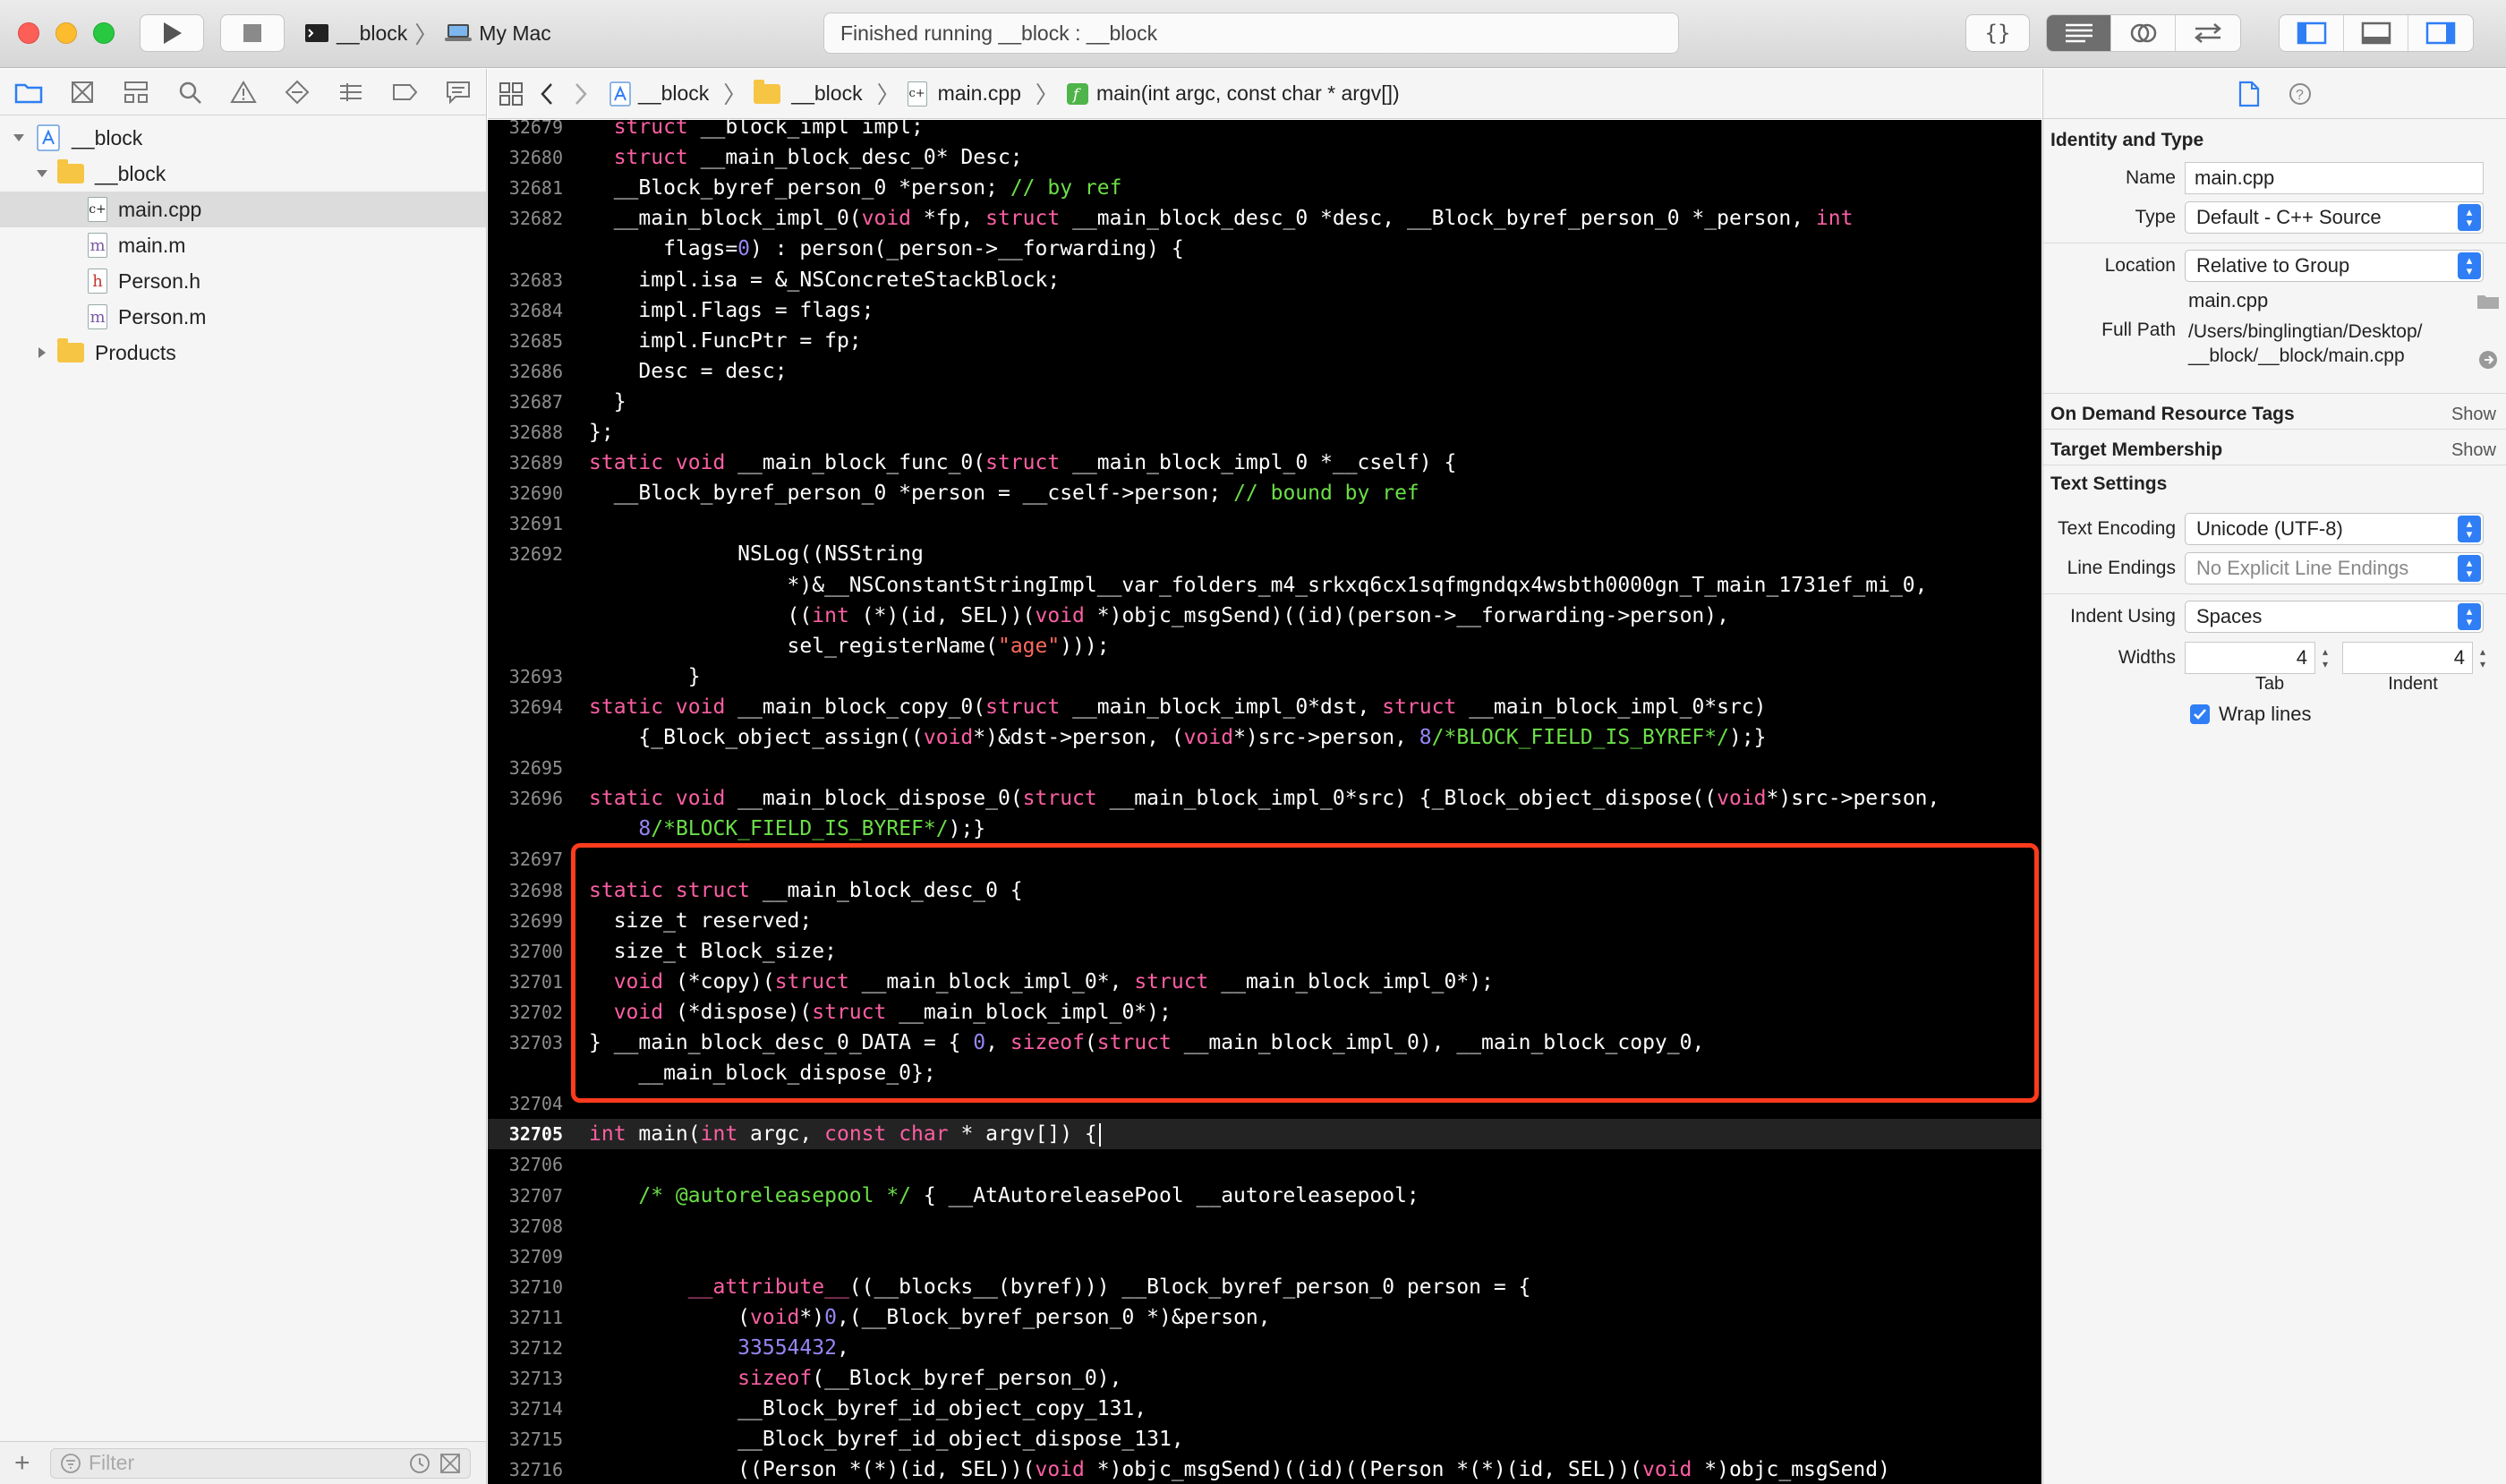  What do you see at coordinates (1264, 829) in the screenshot?
I see `code-line: 8/*BLOCK_FIELD_IS_BYREF*/);}` at bounding box center [1264, 829].